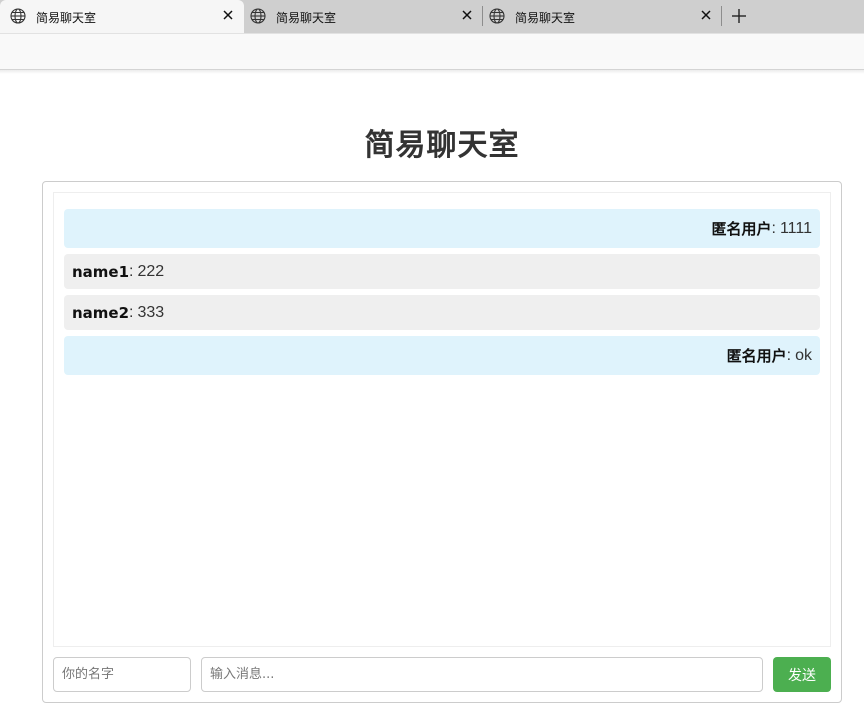  What do you see at coordinates (482, 674) in the screenshot?
I see `message-input` at bounding box center [482, 674].